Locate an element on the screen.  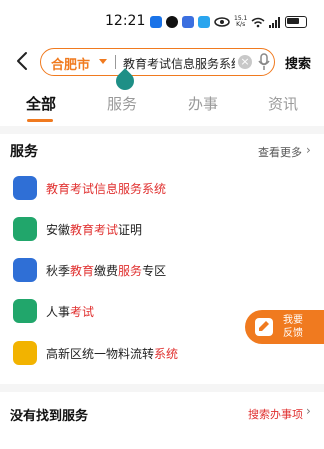
search-button: 搜索 is located at coordinates (298, 62).